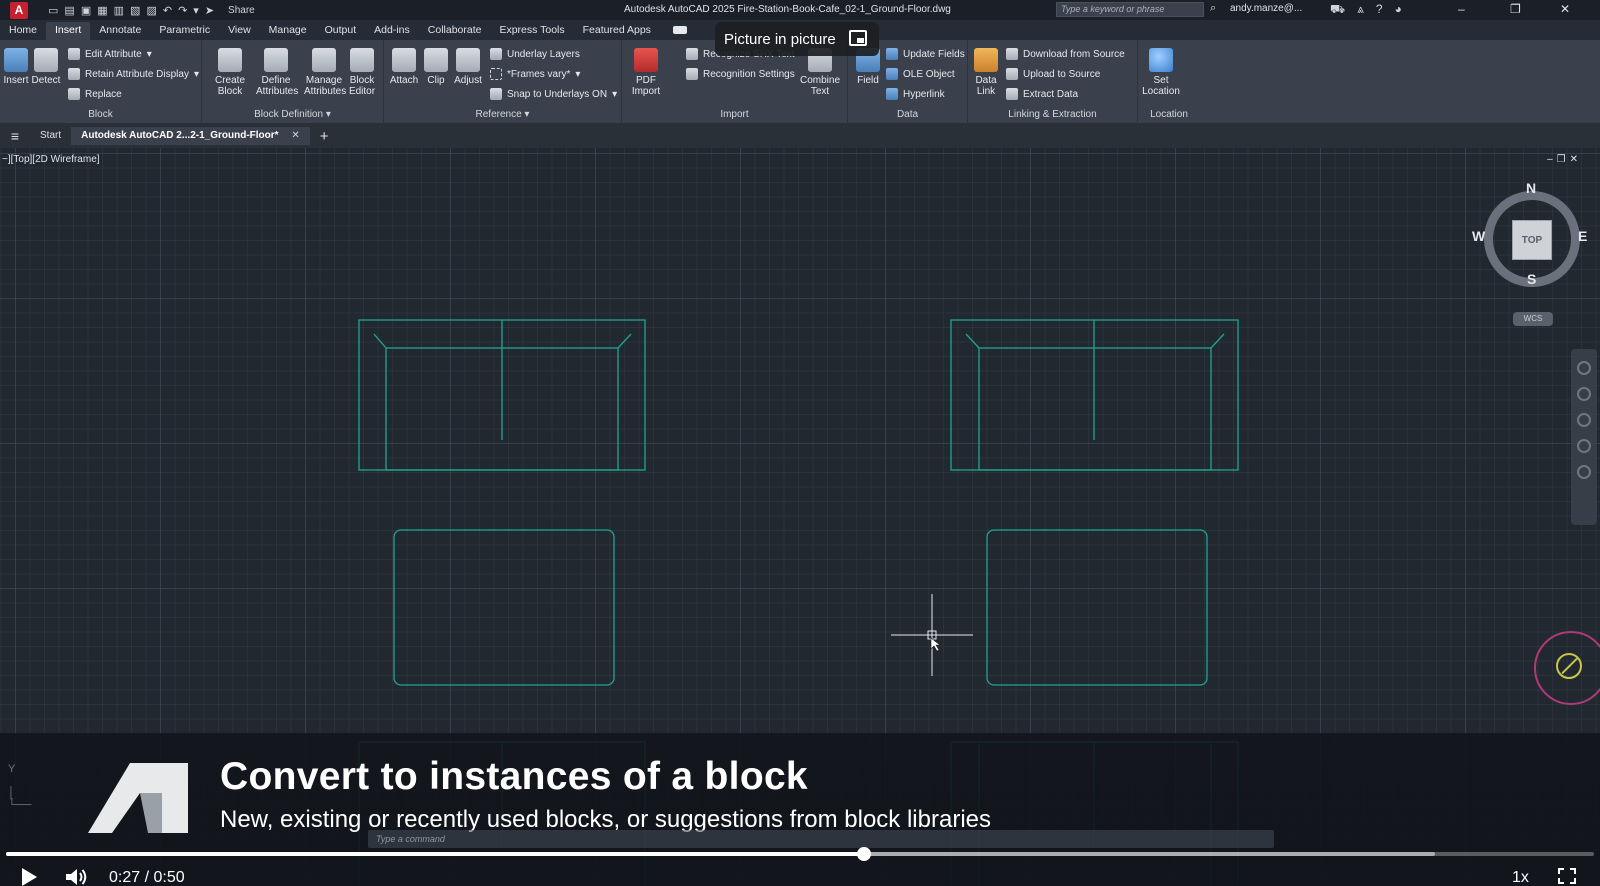 This screenshot has width=1600, height=886. Describe the element at coordinates (102, 10) in the screenshot. I see `save-as-icon: ▦` at that location.